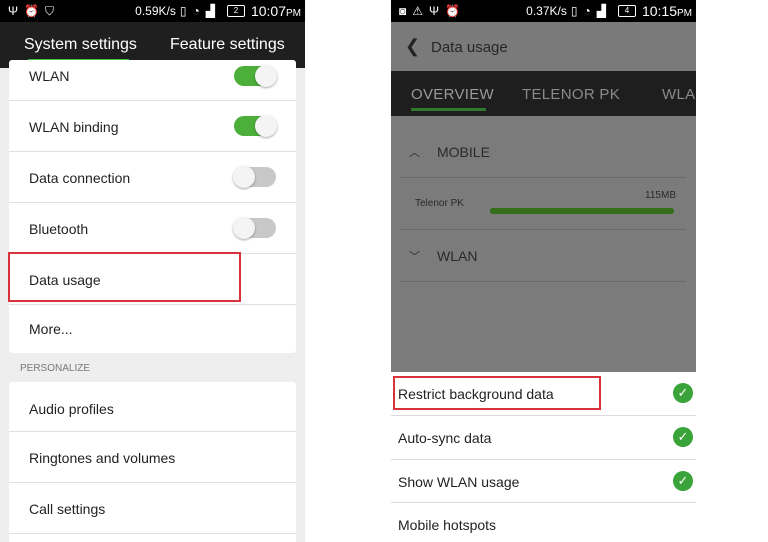 The image size is (768, 542). I want to click on tab-system-settings: System settings, so click(80, 45).